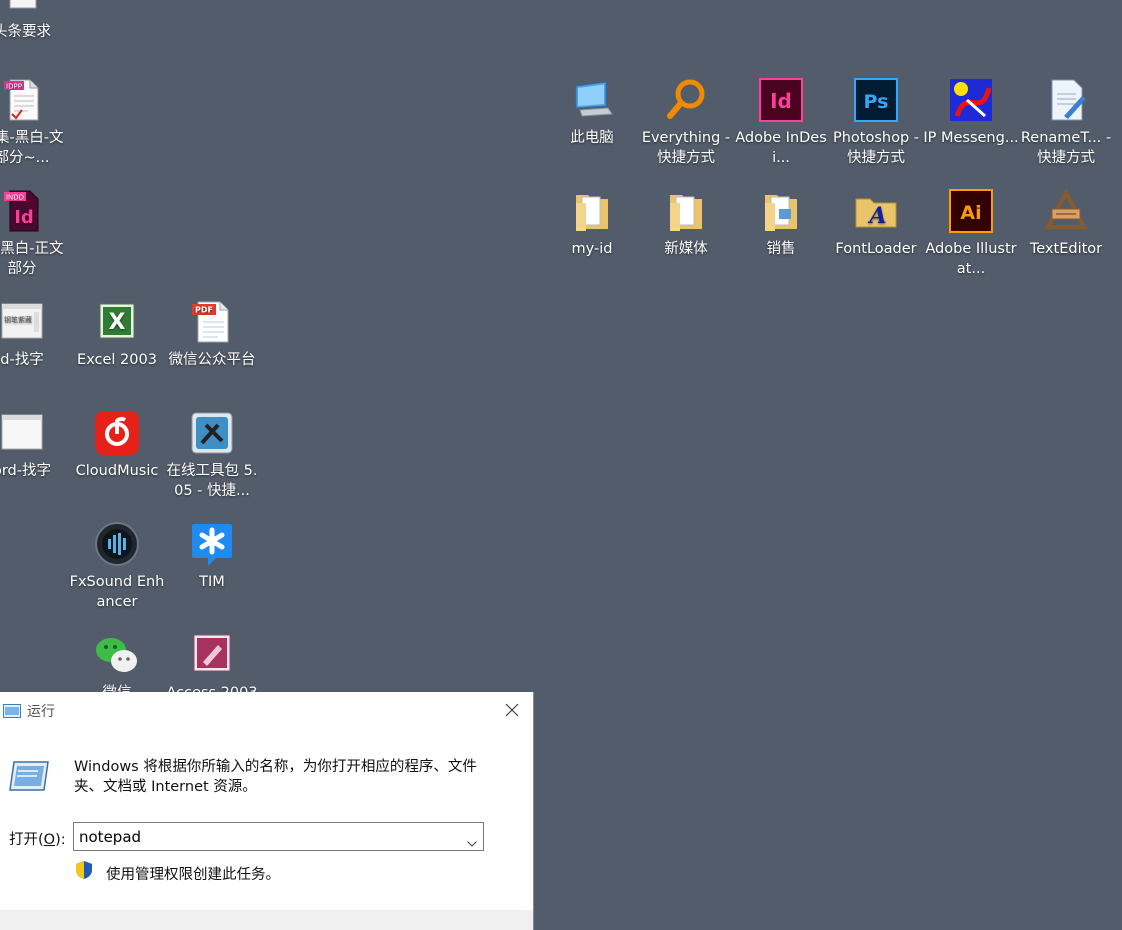 Image resolution: width=1122 pixels, height=930 pixels. Describe the element at coordinates (592, 249) in the screenshot. I see `desktop-icon-label: my-id` at that location.